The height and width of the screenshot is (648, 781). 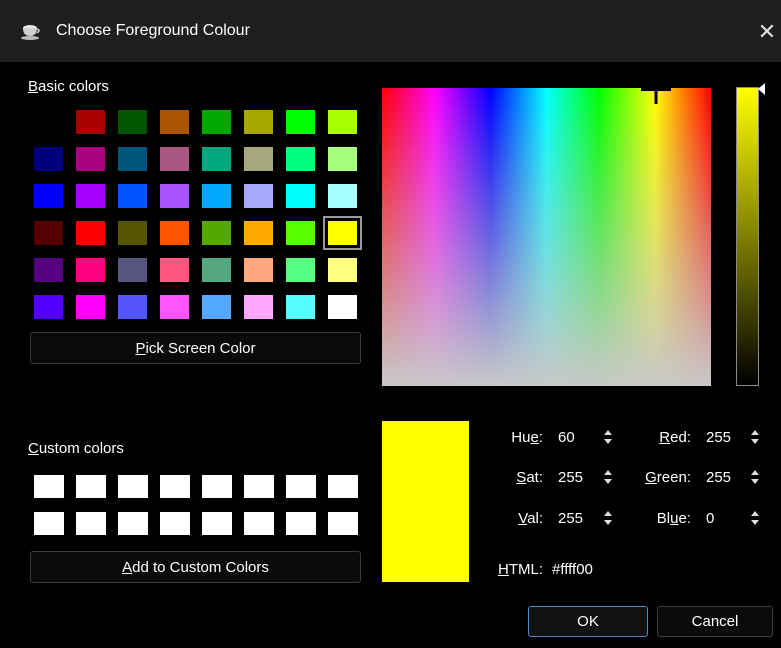 What do you see at coordinates (30, 32) in the screenshot?
I see `teacup-icon` at bounding box center [30, 32].